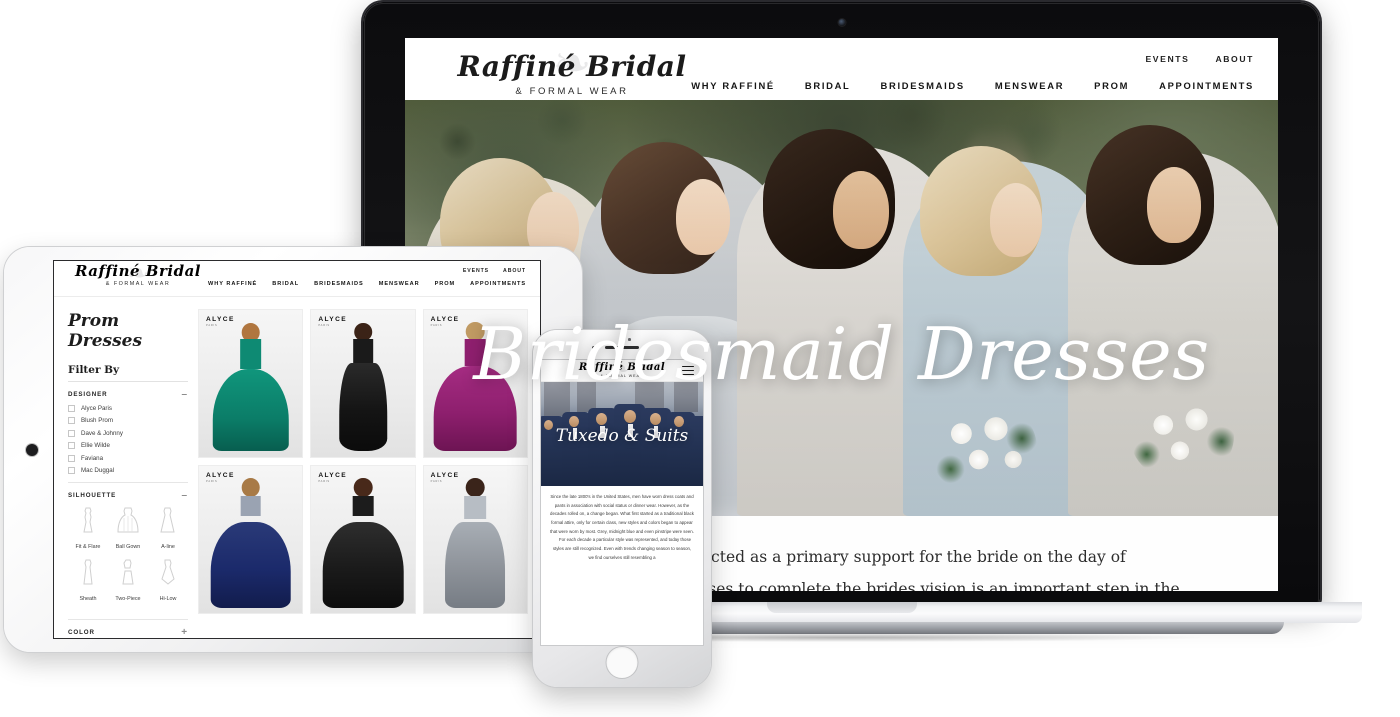  I want to click on checkbox-label: Blush Prom, so click(97, 421).